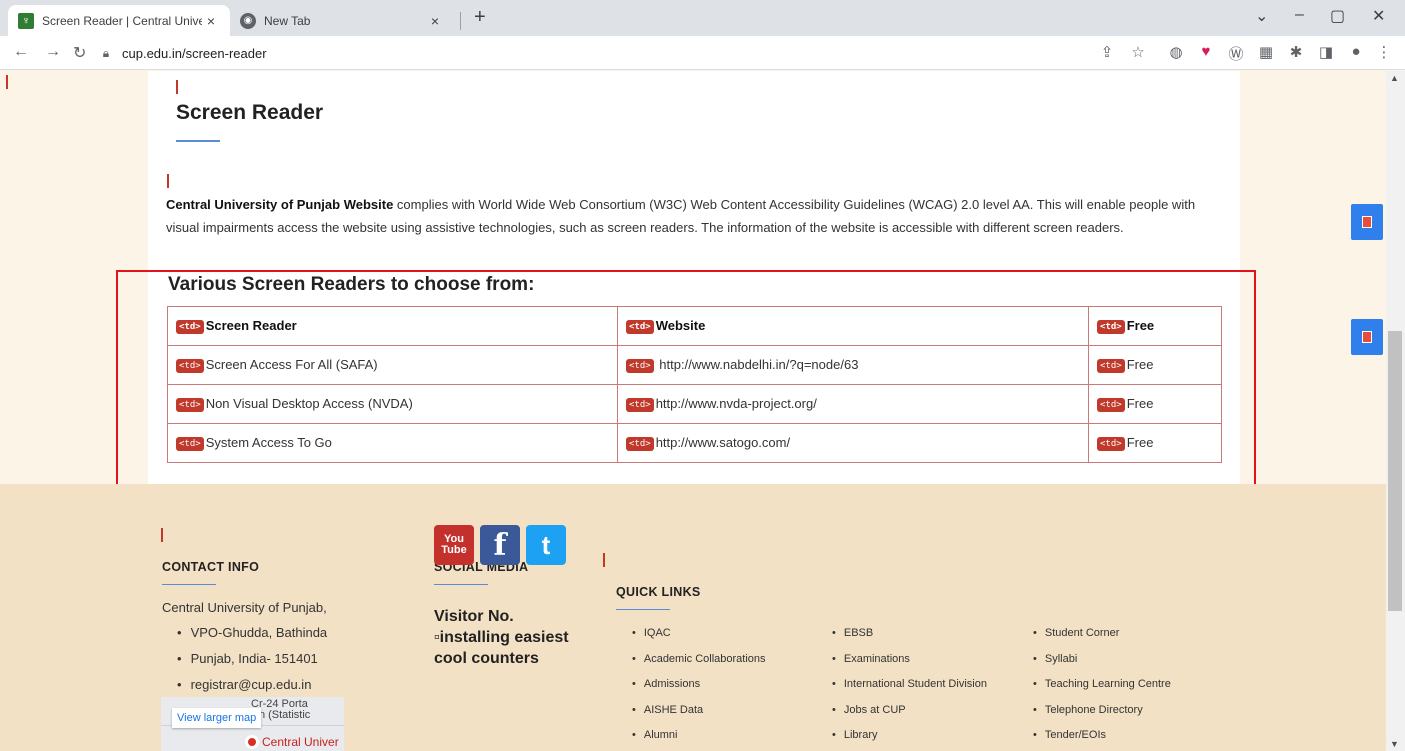 Image resolution: width=1405 pixels, height=751 pixels. I want to click on extension-globe-icon: ◍, so click(1176, 52).